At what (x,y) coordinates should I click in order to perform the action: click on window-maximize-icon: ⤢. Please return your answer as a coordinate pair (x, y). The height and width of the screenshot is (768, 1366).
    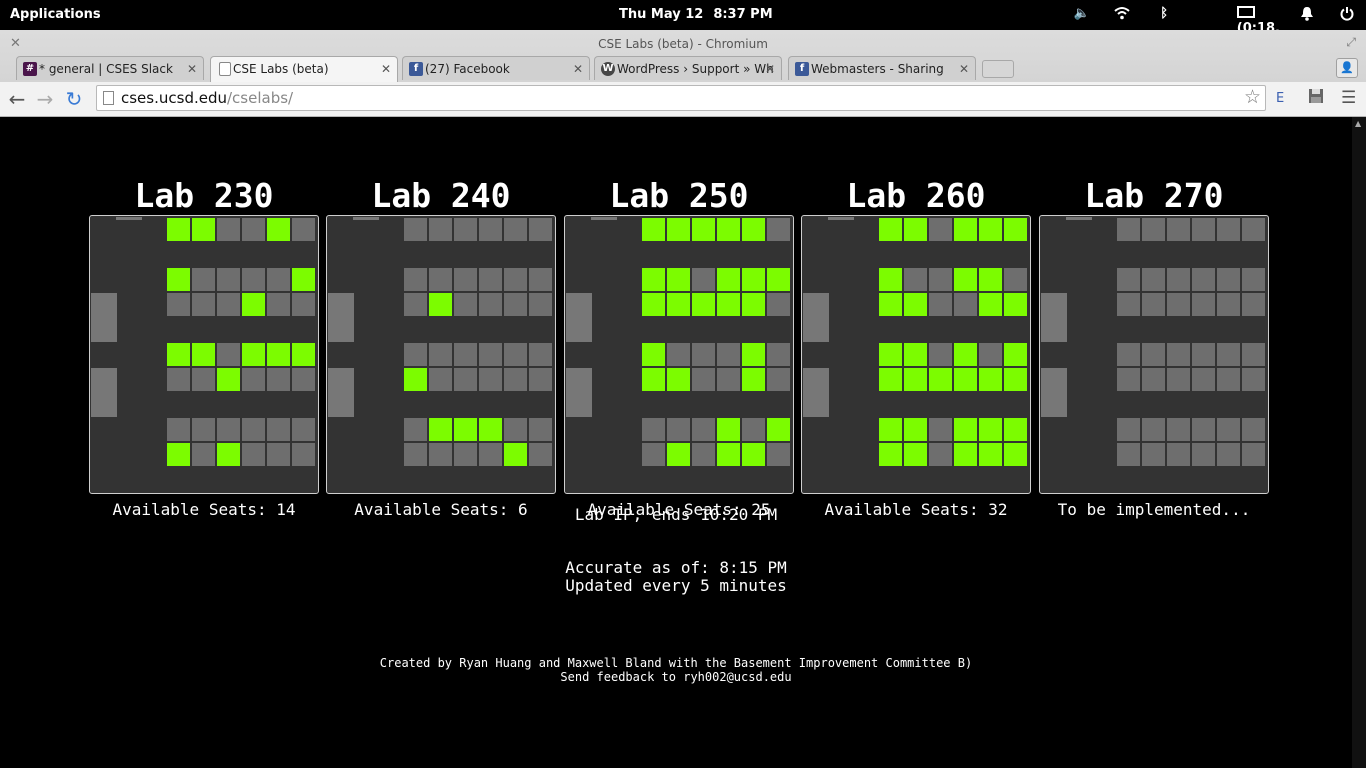
    Looking at the image, I should click on (1351, 42).